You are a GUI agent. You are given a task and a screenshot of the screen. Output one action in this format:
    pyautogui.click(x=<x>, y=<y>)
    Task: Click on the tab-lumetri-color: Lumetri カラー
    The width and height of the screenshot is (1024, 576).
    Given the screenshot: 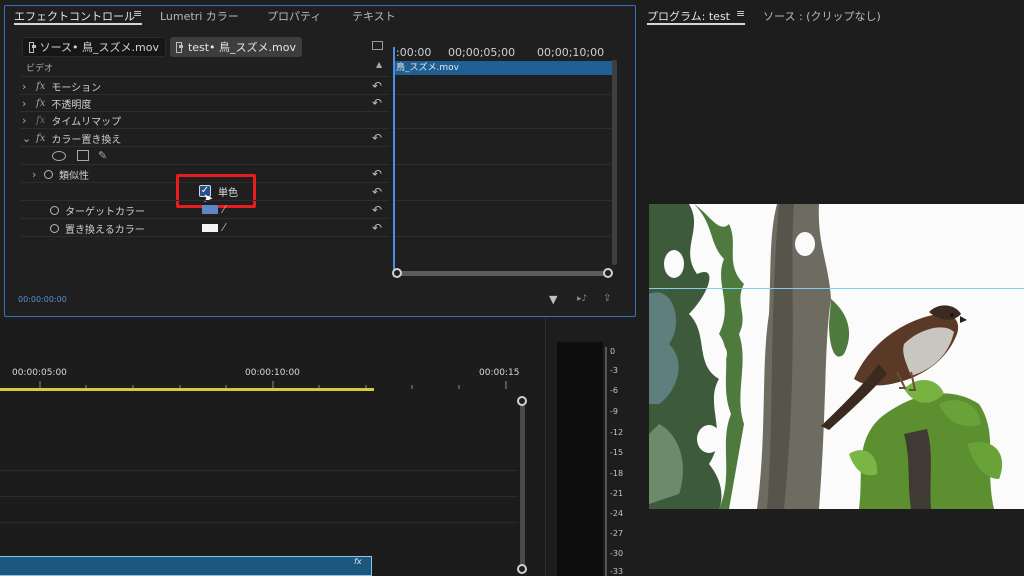 What is the action you would take?
    pyautogui.click(x=199, y=16)
    